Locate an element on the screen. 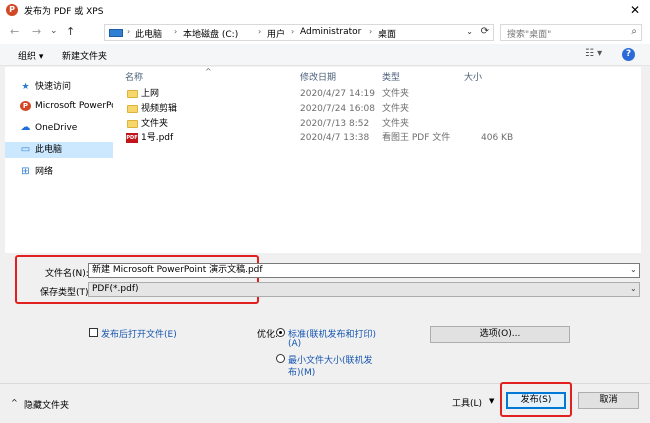 The width and height of the screenshot is (650, 423). file-name: 视频剪辑 is located at coordinates (159, 109).